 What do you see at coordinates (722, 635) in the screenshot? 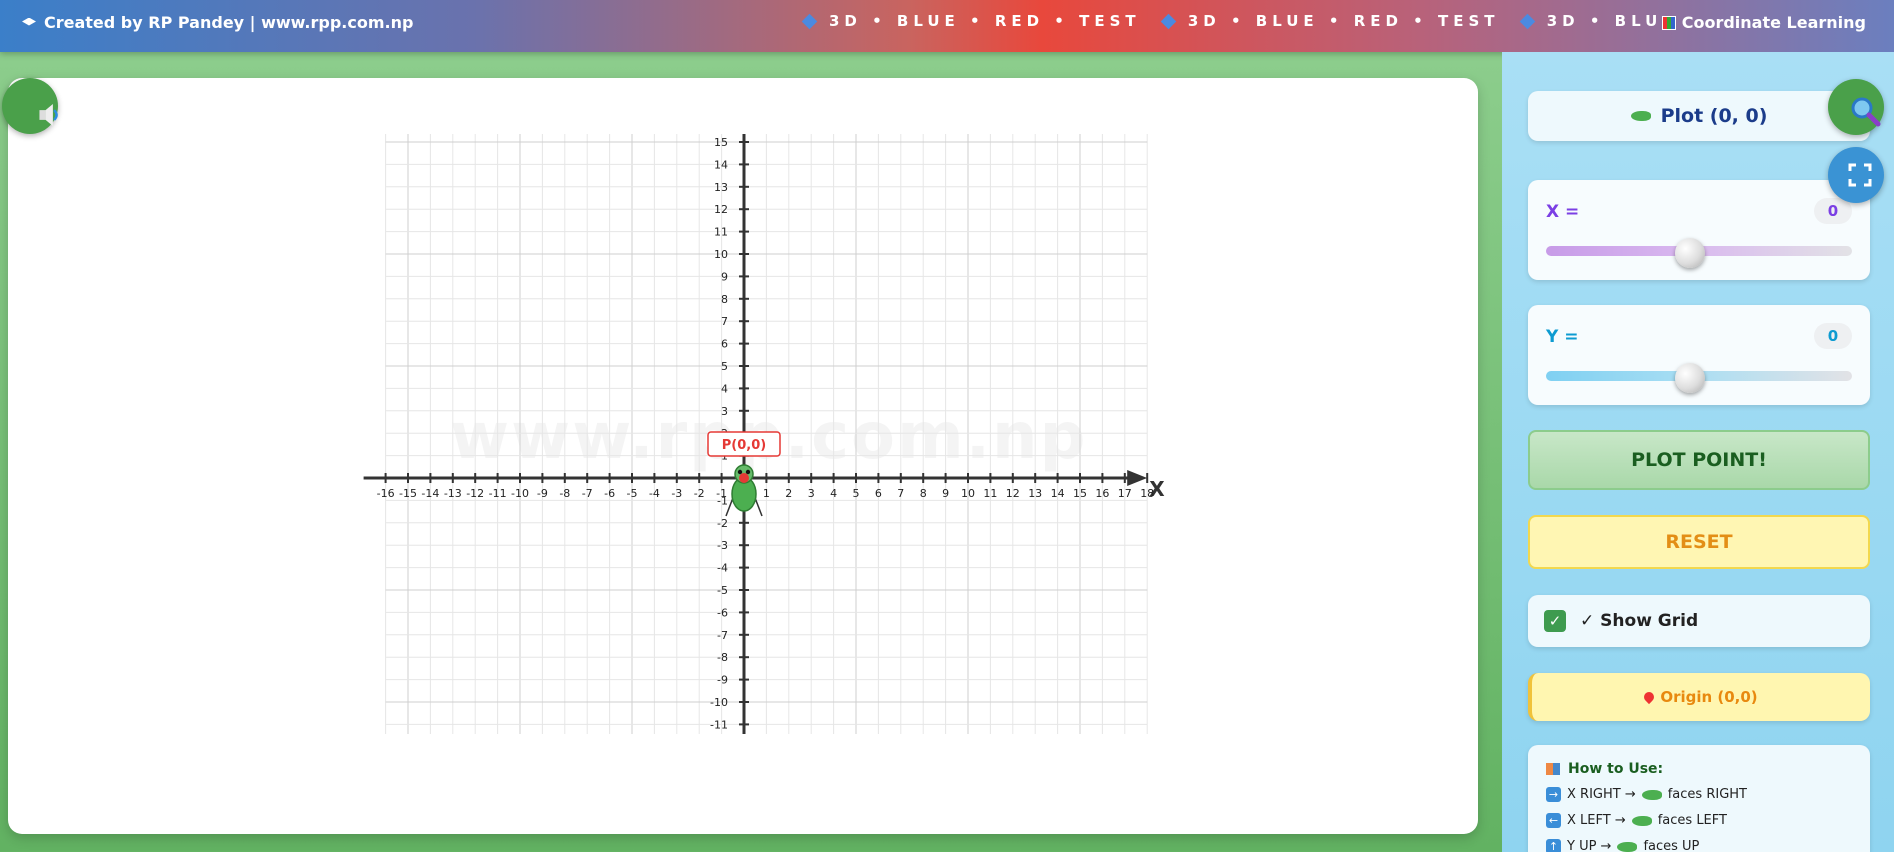
I see `y-tick-label: -7` at bounding box center [722, 635].